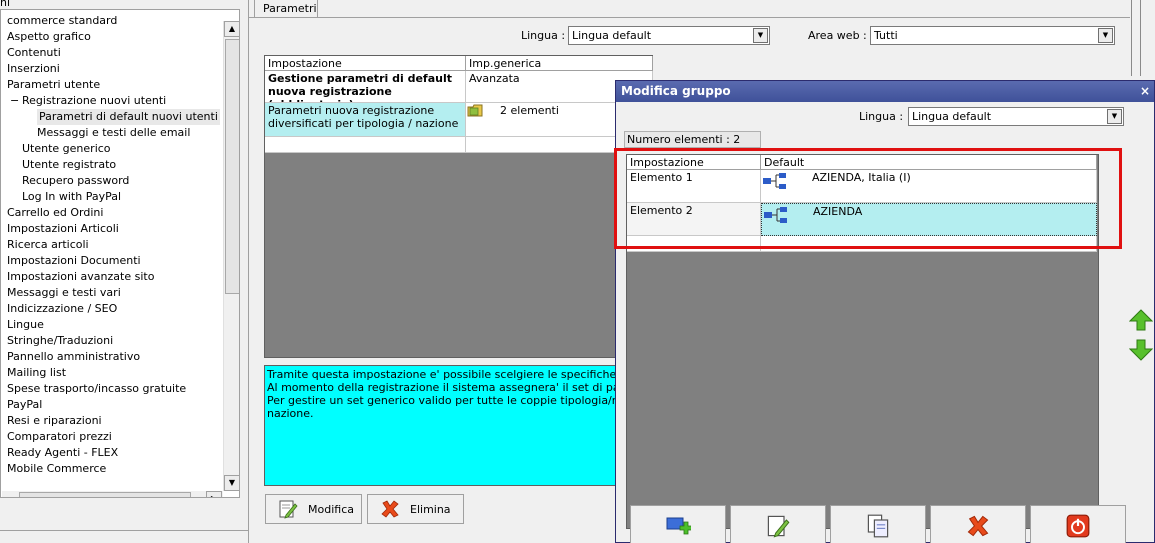 Image resolution: width=1155 pixels, height=543 pixels. I want to click on scroll-right-icon: ▶, so click(214, 494).